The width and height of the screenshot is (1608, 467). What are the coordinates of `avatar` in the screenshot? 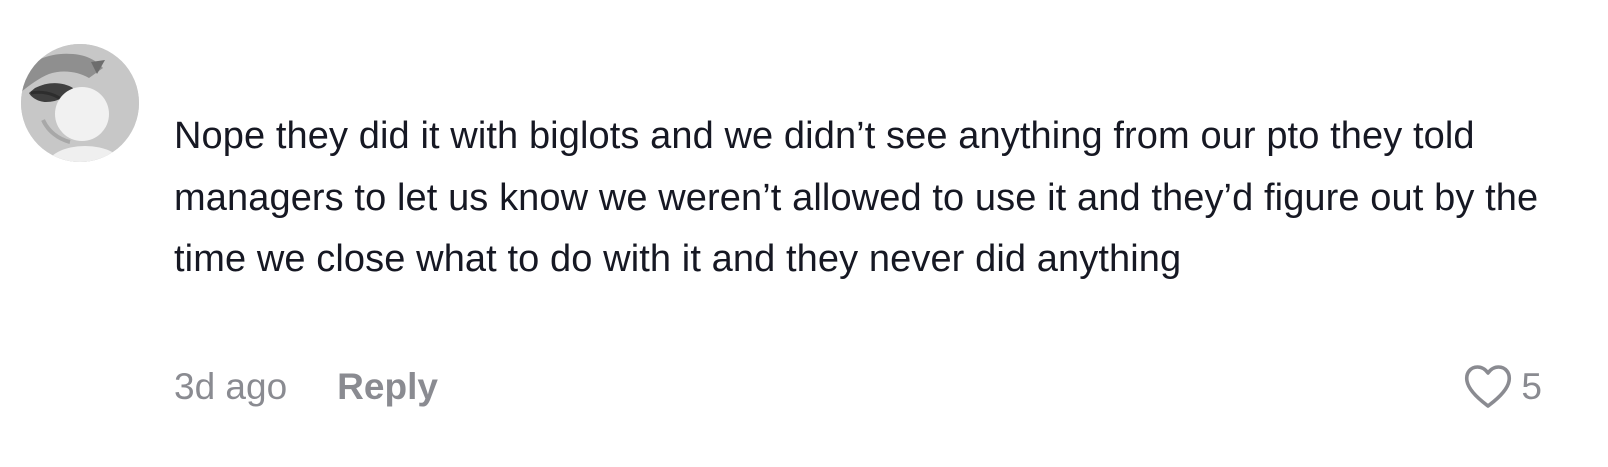 It's located at (80, 103).